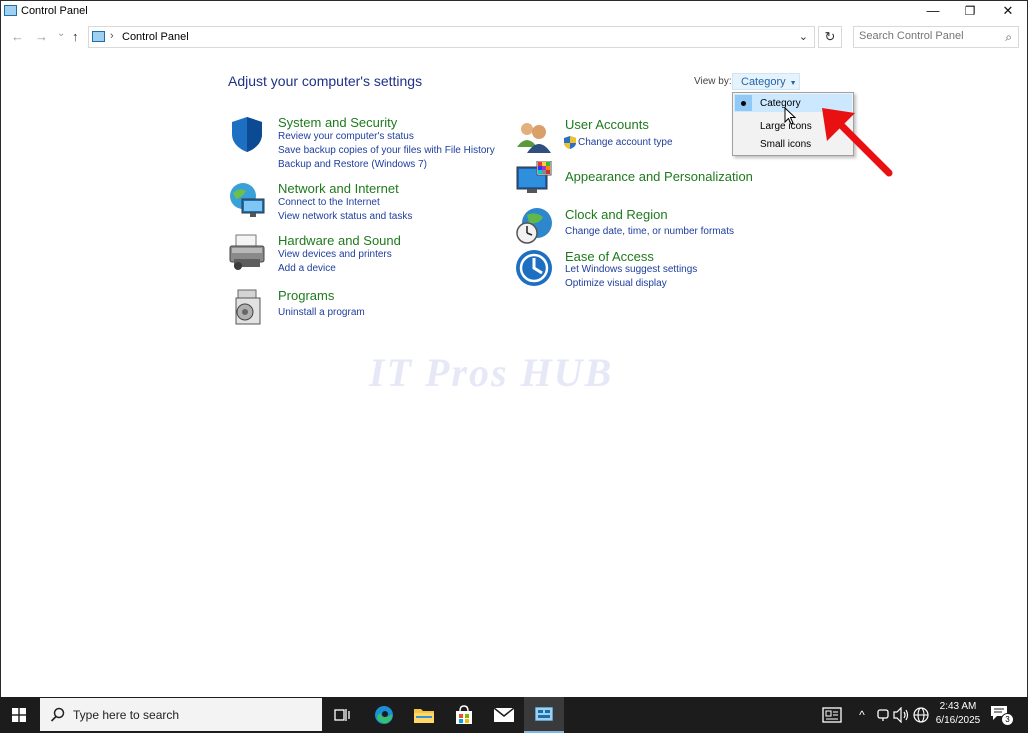 The image size is (1028, 733). What do you see at coordinates (337, 122) in the screenshot?
I see `category-title: System and Security` at bounding box center [337, 122].